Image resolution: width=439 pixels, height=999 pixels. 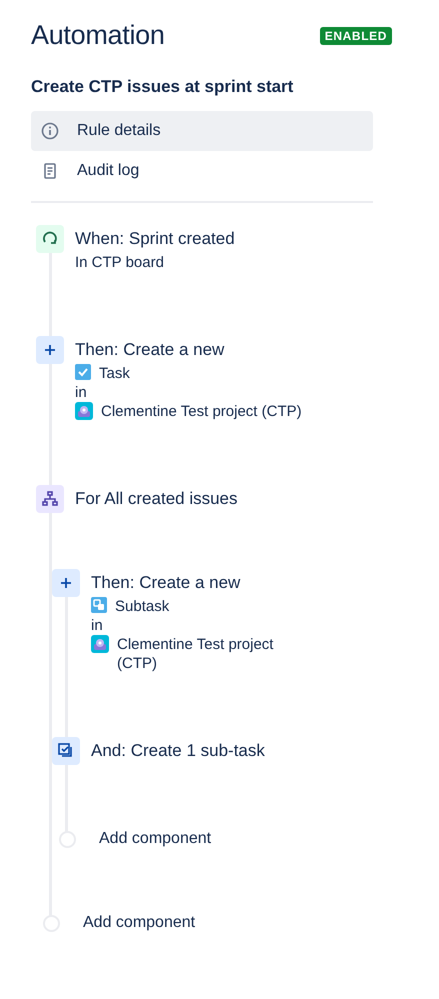 I want to click on component-title: And: Create 1 sub-task, so click(x=178, y=751).